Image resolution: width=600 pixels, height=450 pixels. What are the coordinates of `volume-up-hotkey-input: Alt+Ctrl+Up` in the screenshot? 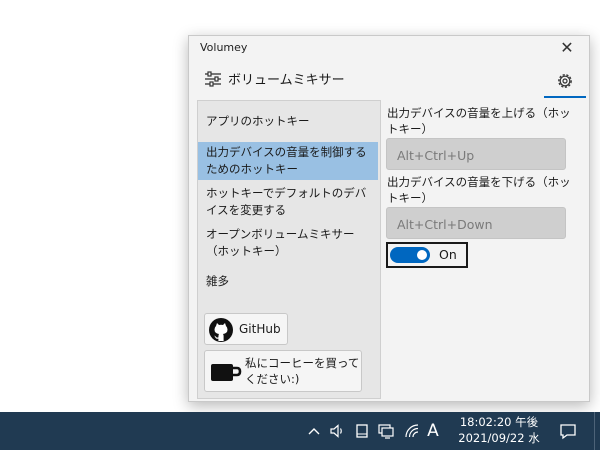 It's located at (476, 154).